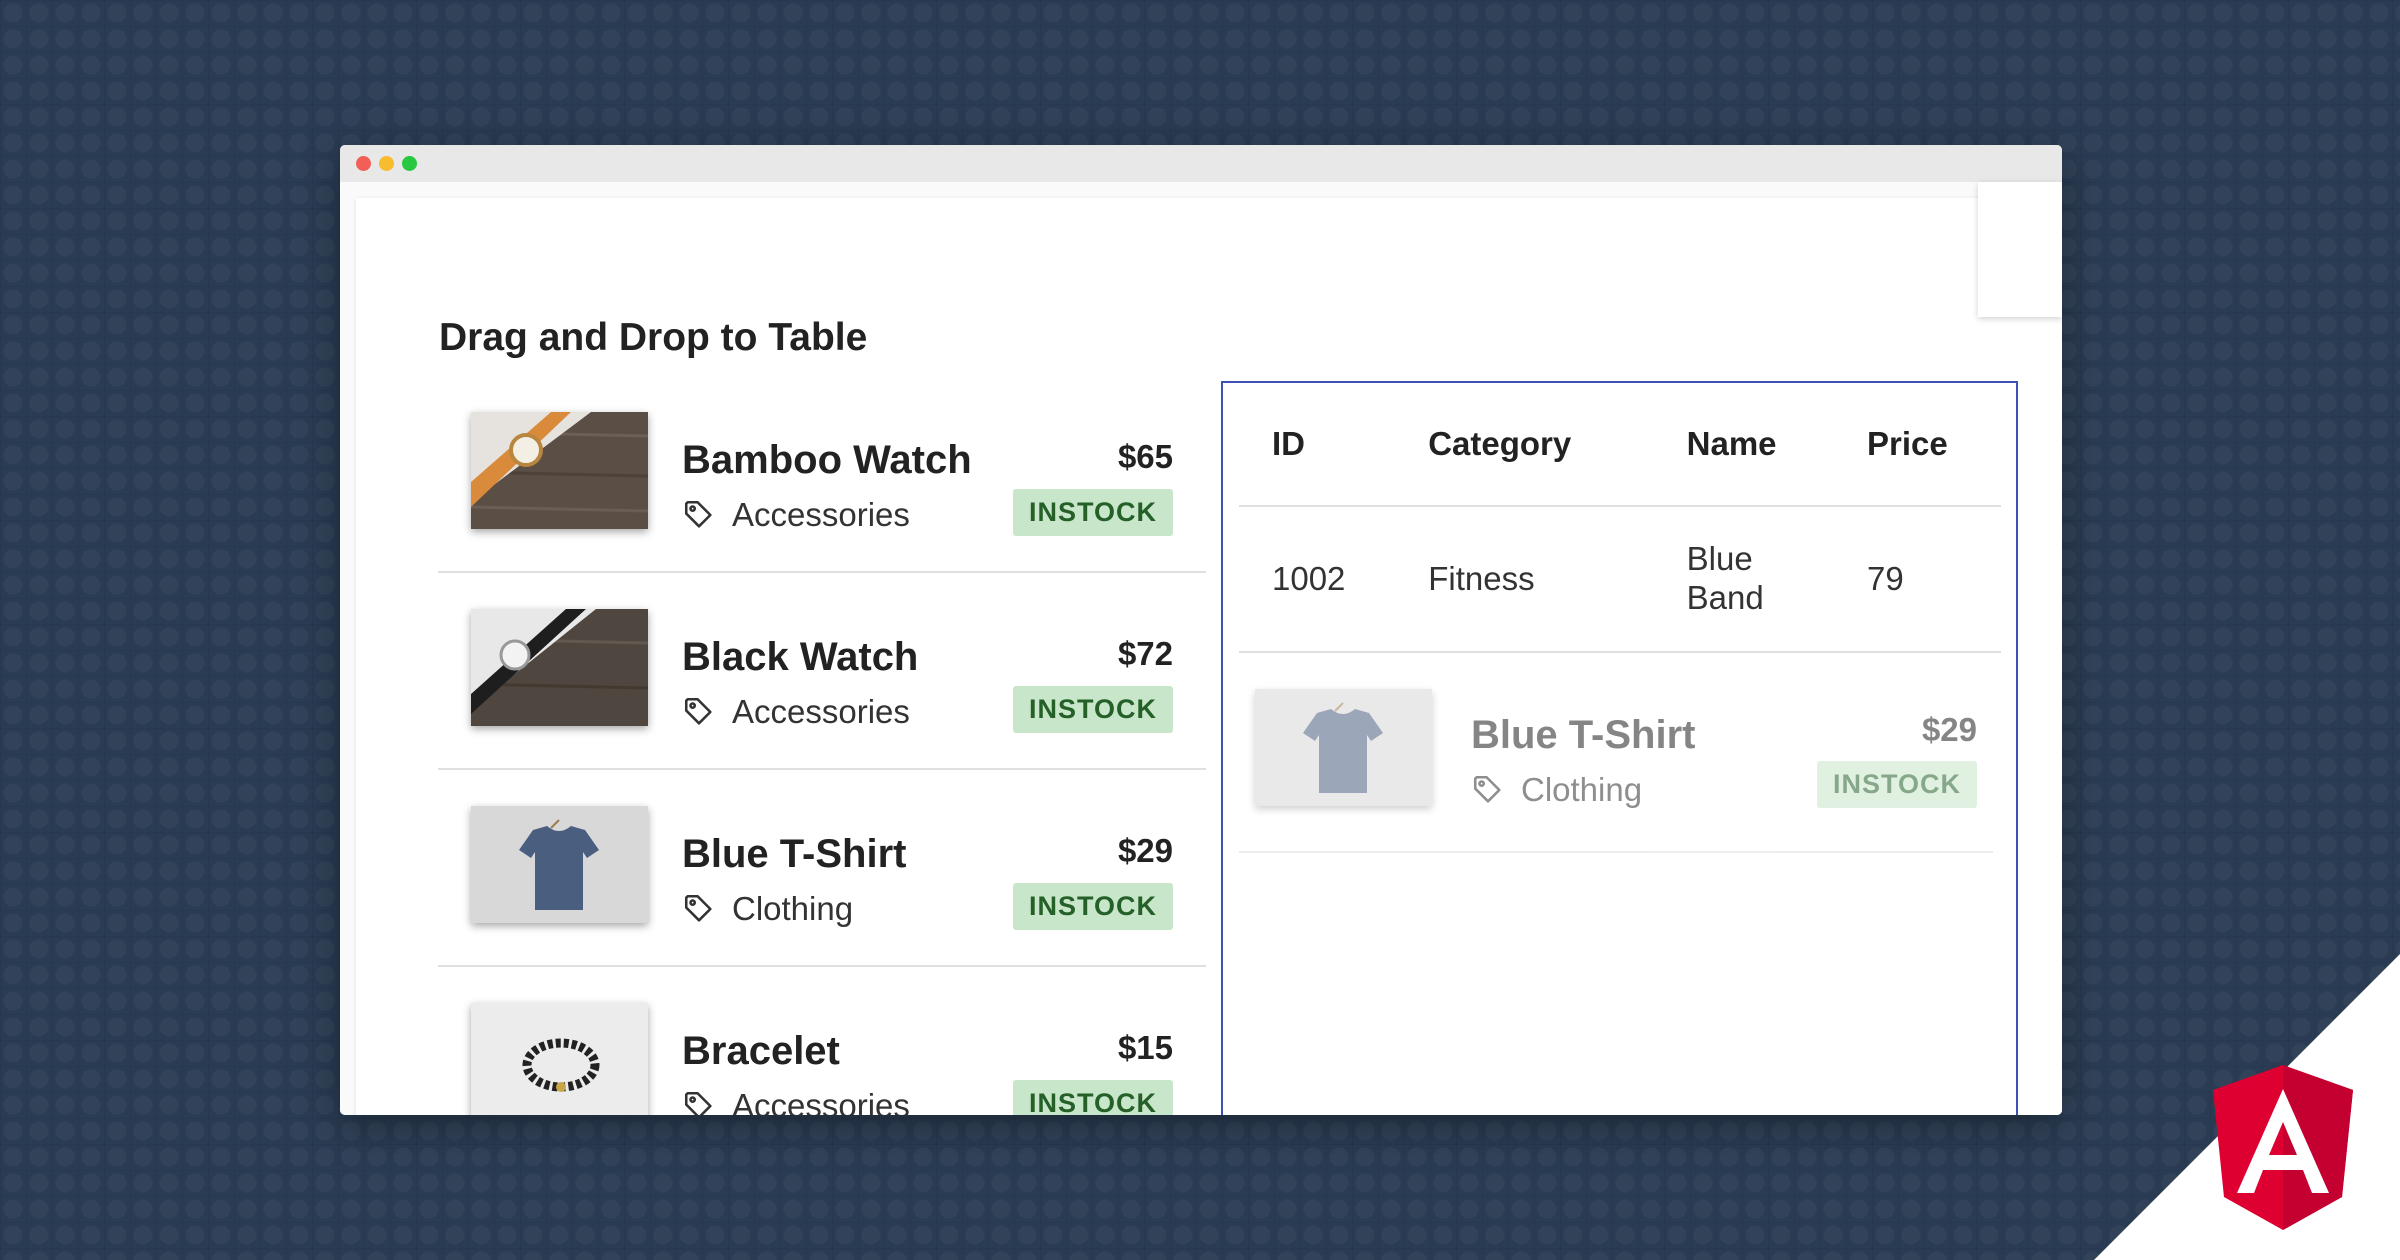 The width and height of the screenshot is (2400, 1260). I want to click on angular-logo-icon, so click(2247, 1107).